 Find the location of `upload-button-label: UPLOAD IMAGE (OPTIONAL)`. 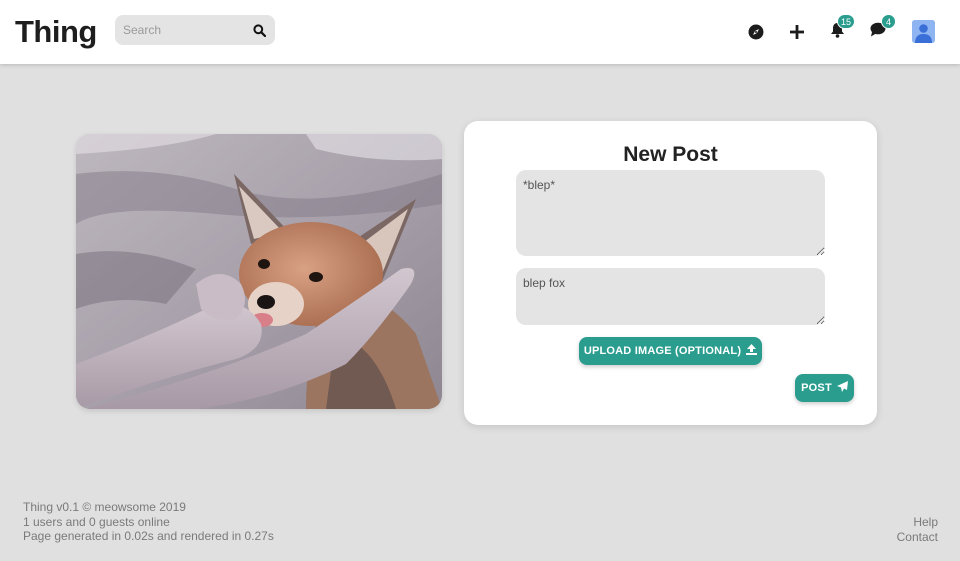

upload-button-label: UPLOAD IMAGE (OPTIONAL) is located at coordinates (662, 351).